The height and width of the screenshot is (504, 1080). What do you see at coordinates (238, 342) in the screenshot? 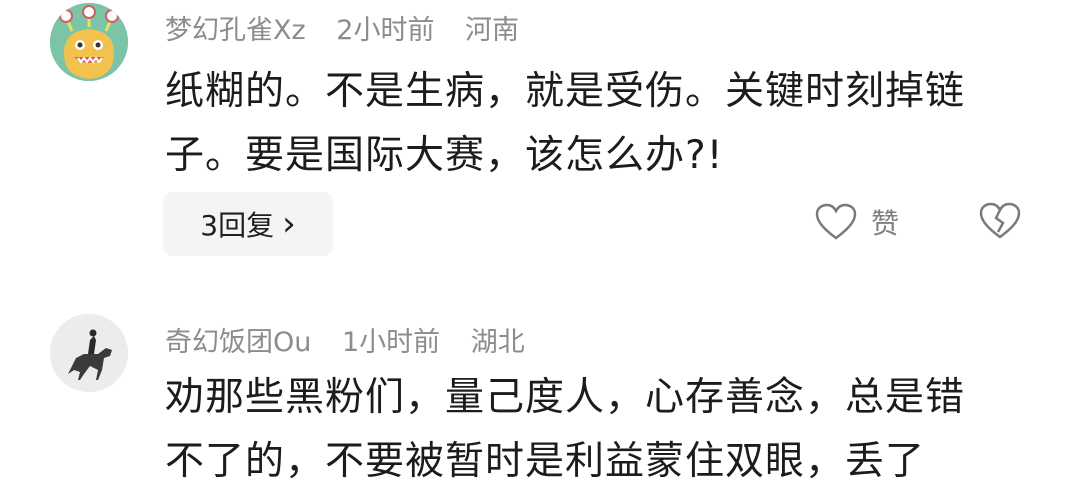
I see `username: 奇幻饭团Ou` at bounding box center [238, 342].